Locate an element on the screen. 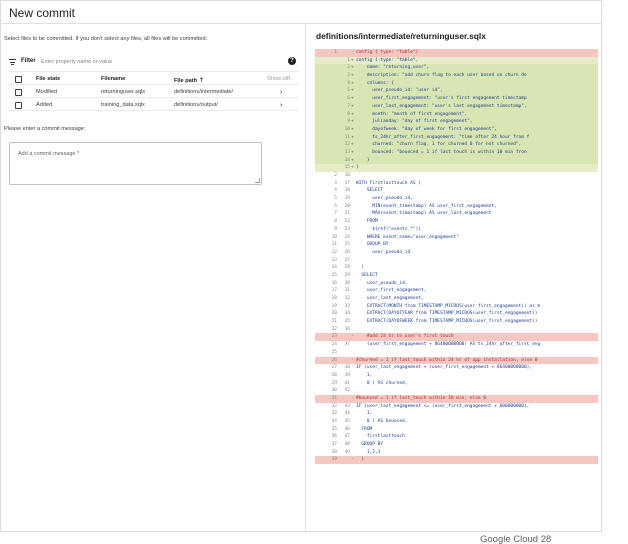 This screenshot has height=544, width=628. diff-code: user_last_engagement, is located at coordinates (390, 298).